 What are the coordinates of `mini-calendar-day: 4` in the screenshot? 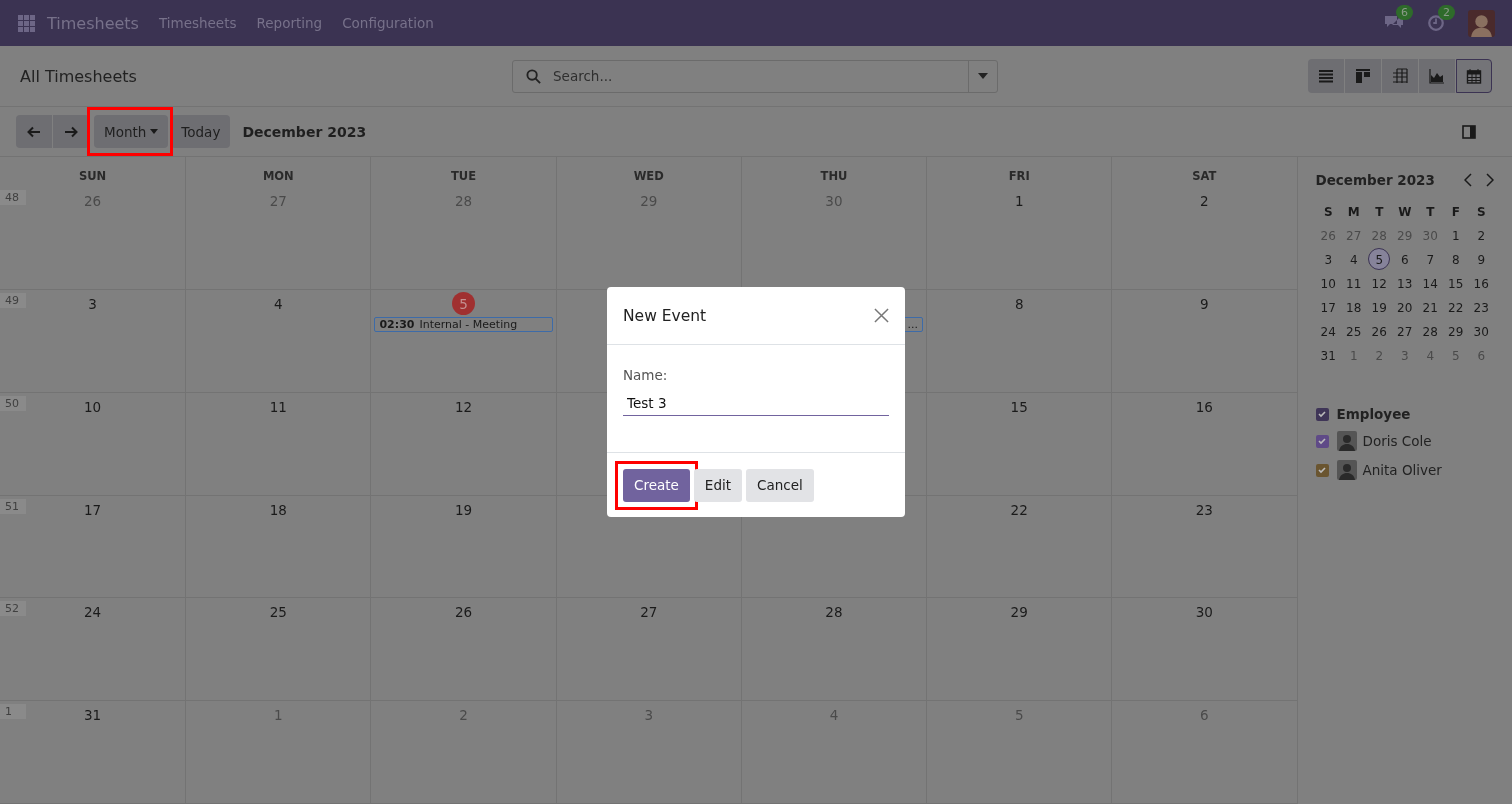 It's located at (1354, 260).